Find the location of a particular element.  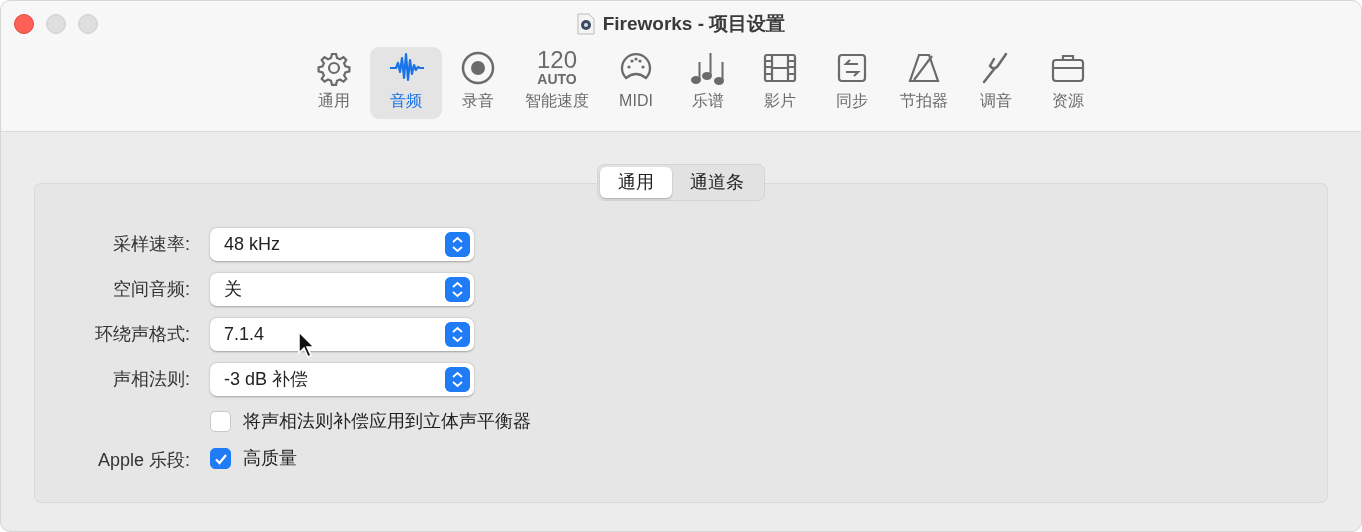

setting-label: 声相法则: is located at coordinates (151, 379).